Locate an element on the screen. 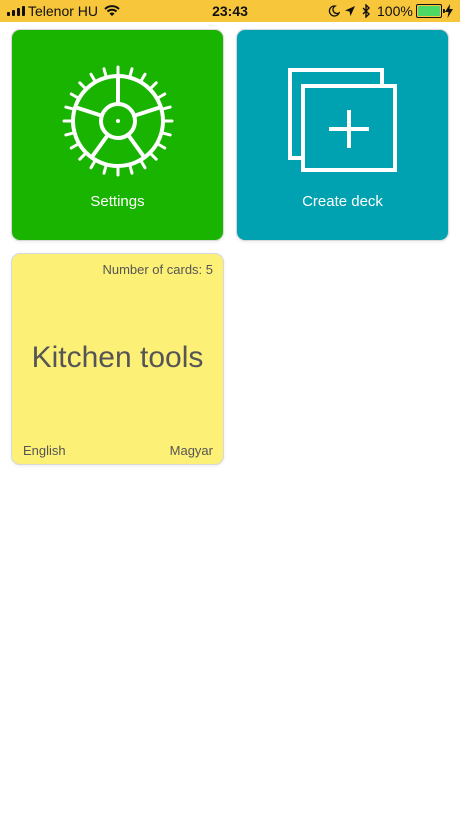 This screenshot has height=818, width=460. target-language: Magyar is located at coordinates (191, 450).